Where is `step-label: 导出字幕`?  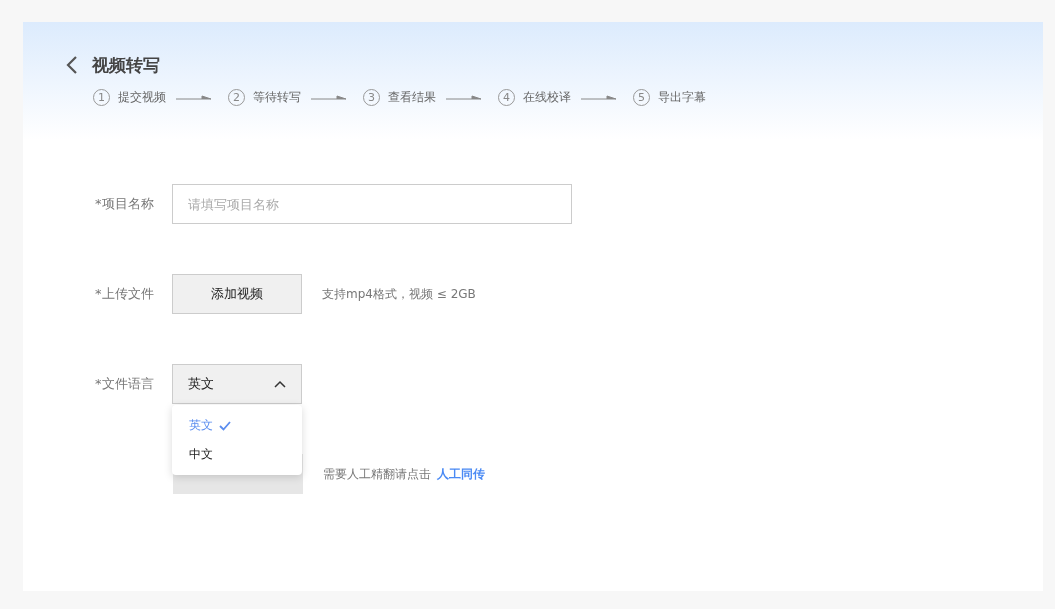
step-label: 导出字幕 is located at coordinates (682, 97).